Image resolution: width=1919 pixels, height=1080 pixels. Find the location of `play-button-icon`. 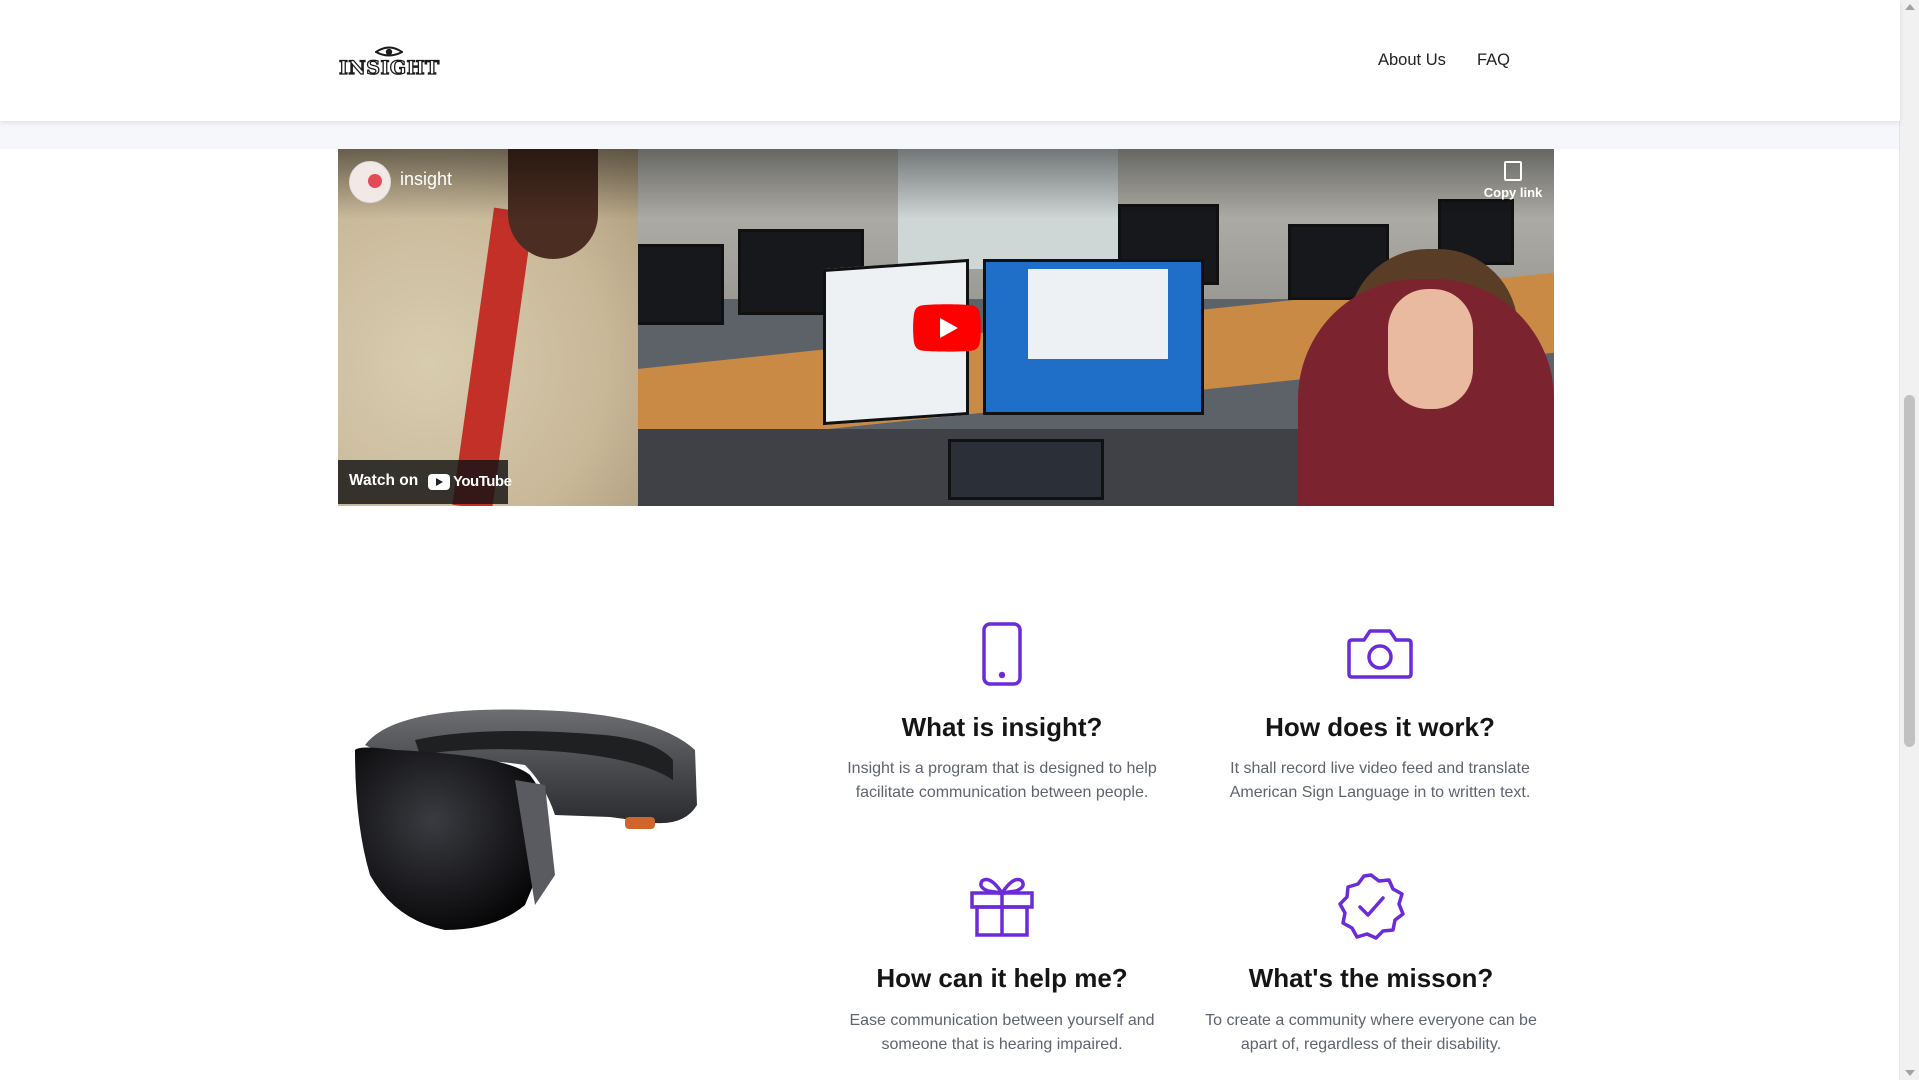

play-button-icon is located at coordinates (947, 328).